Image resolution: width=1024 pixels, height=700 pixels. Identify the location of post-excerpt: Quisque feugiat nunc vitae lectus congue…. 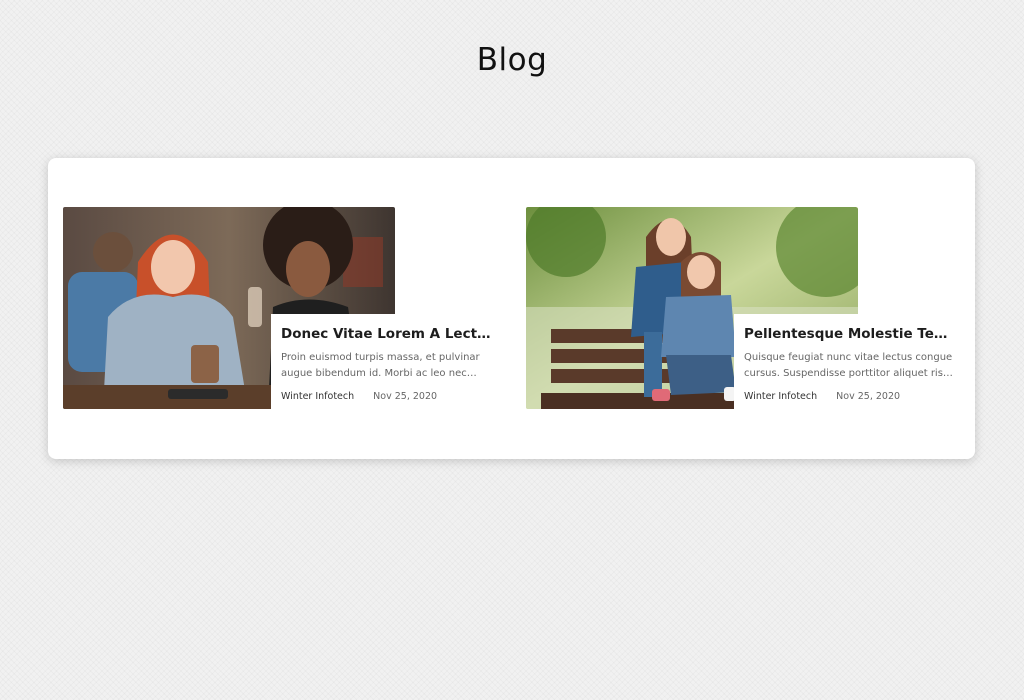
(849, 365).